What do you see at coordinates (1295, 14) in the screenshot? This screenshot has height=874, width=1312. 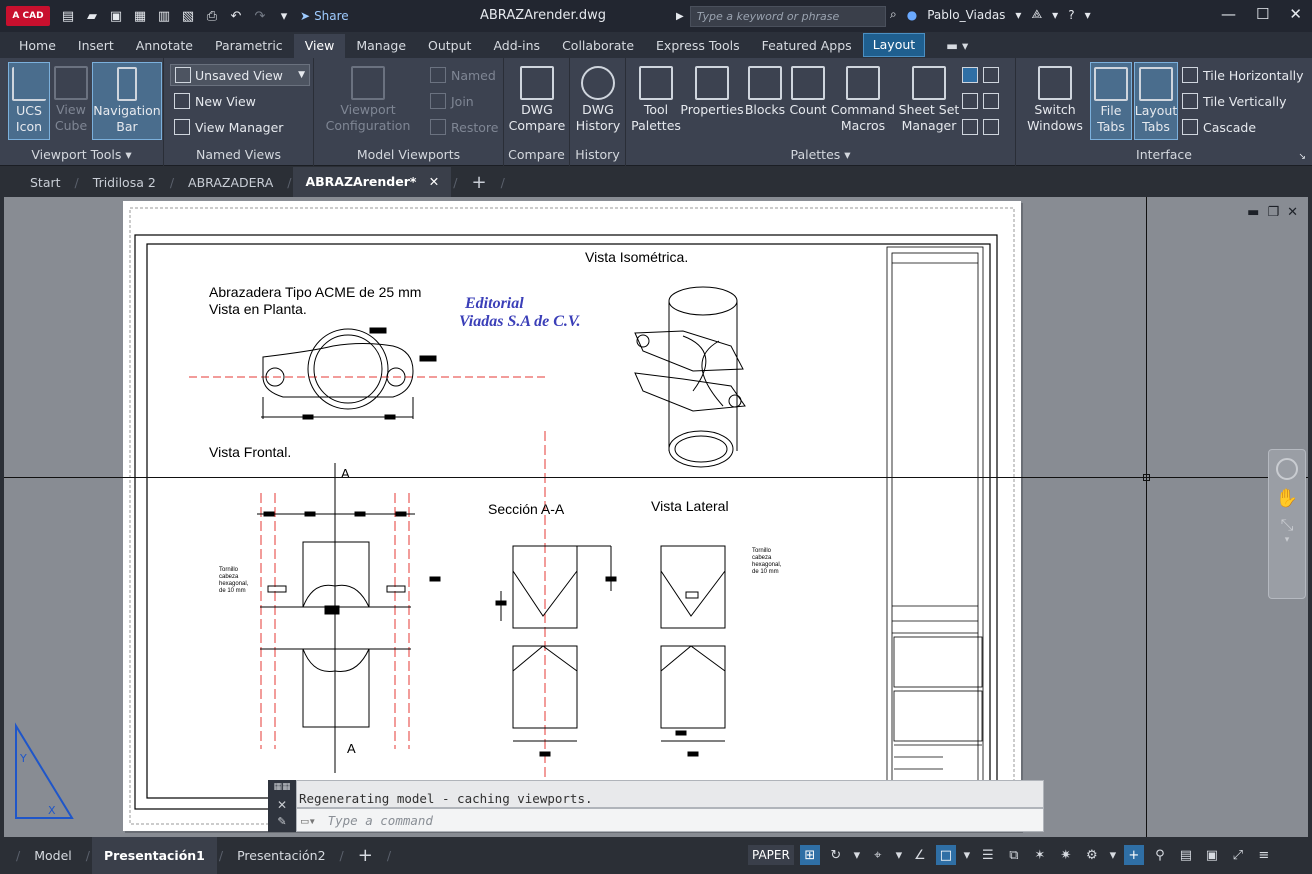 I see `close-icon: ✕` at bounding box center [1295, 14].